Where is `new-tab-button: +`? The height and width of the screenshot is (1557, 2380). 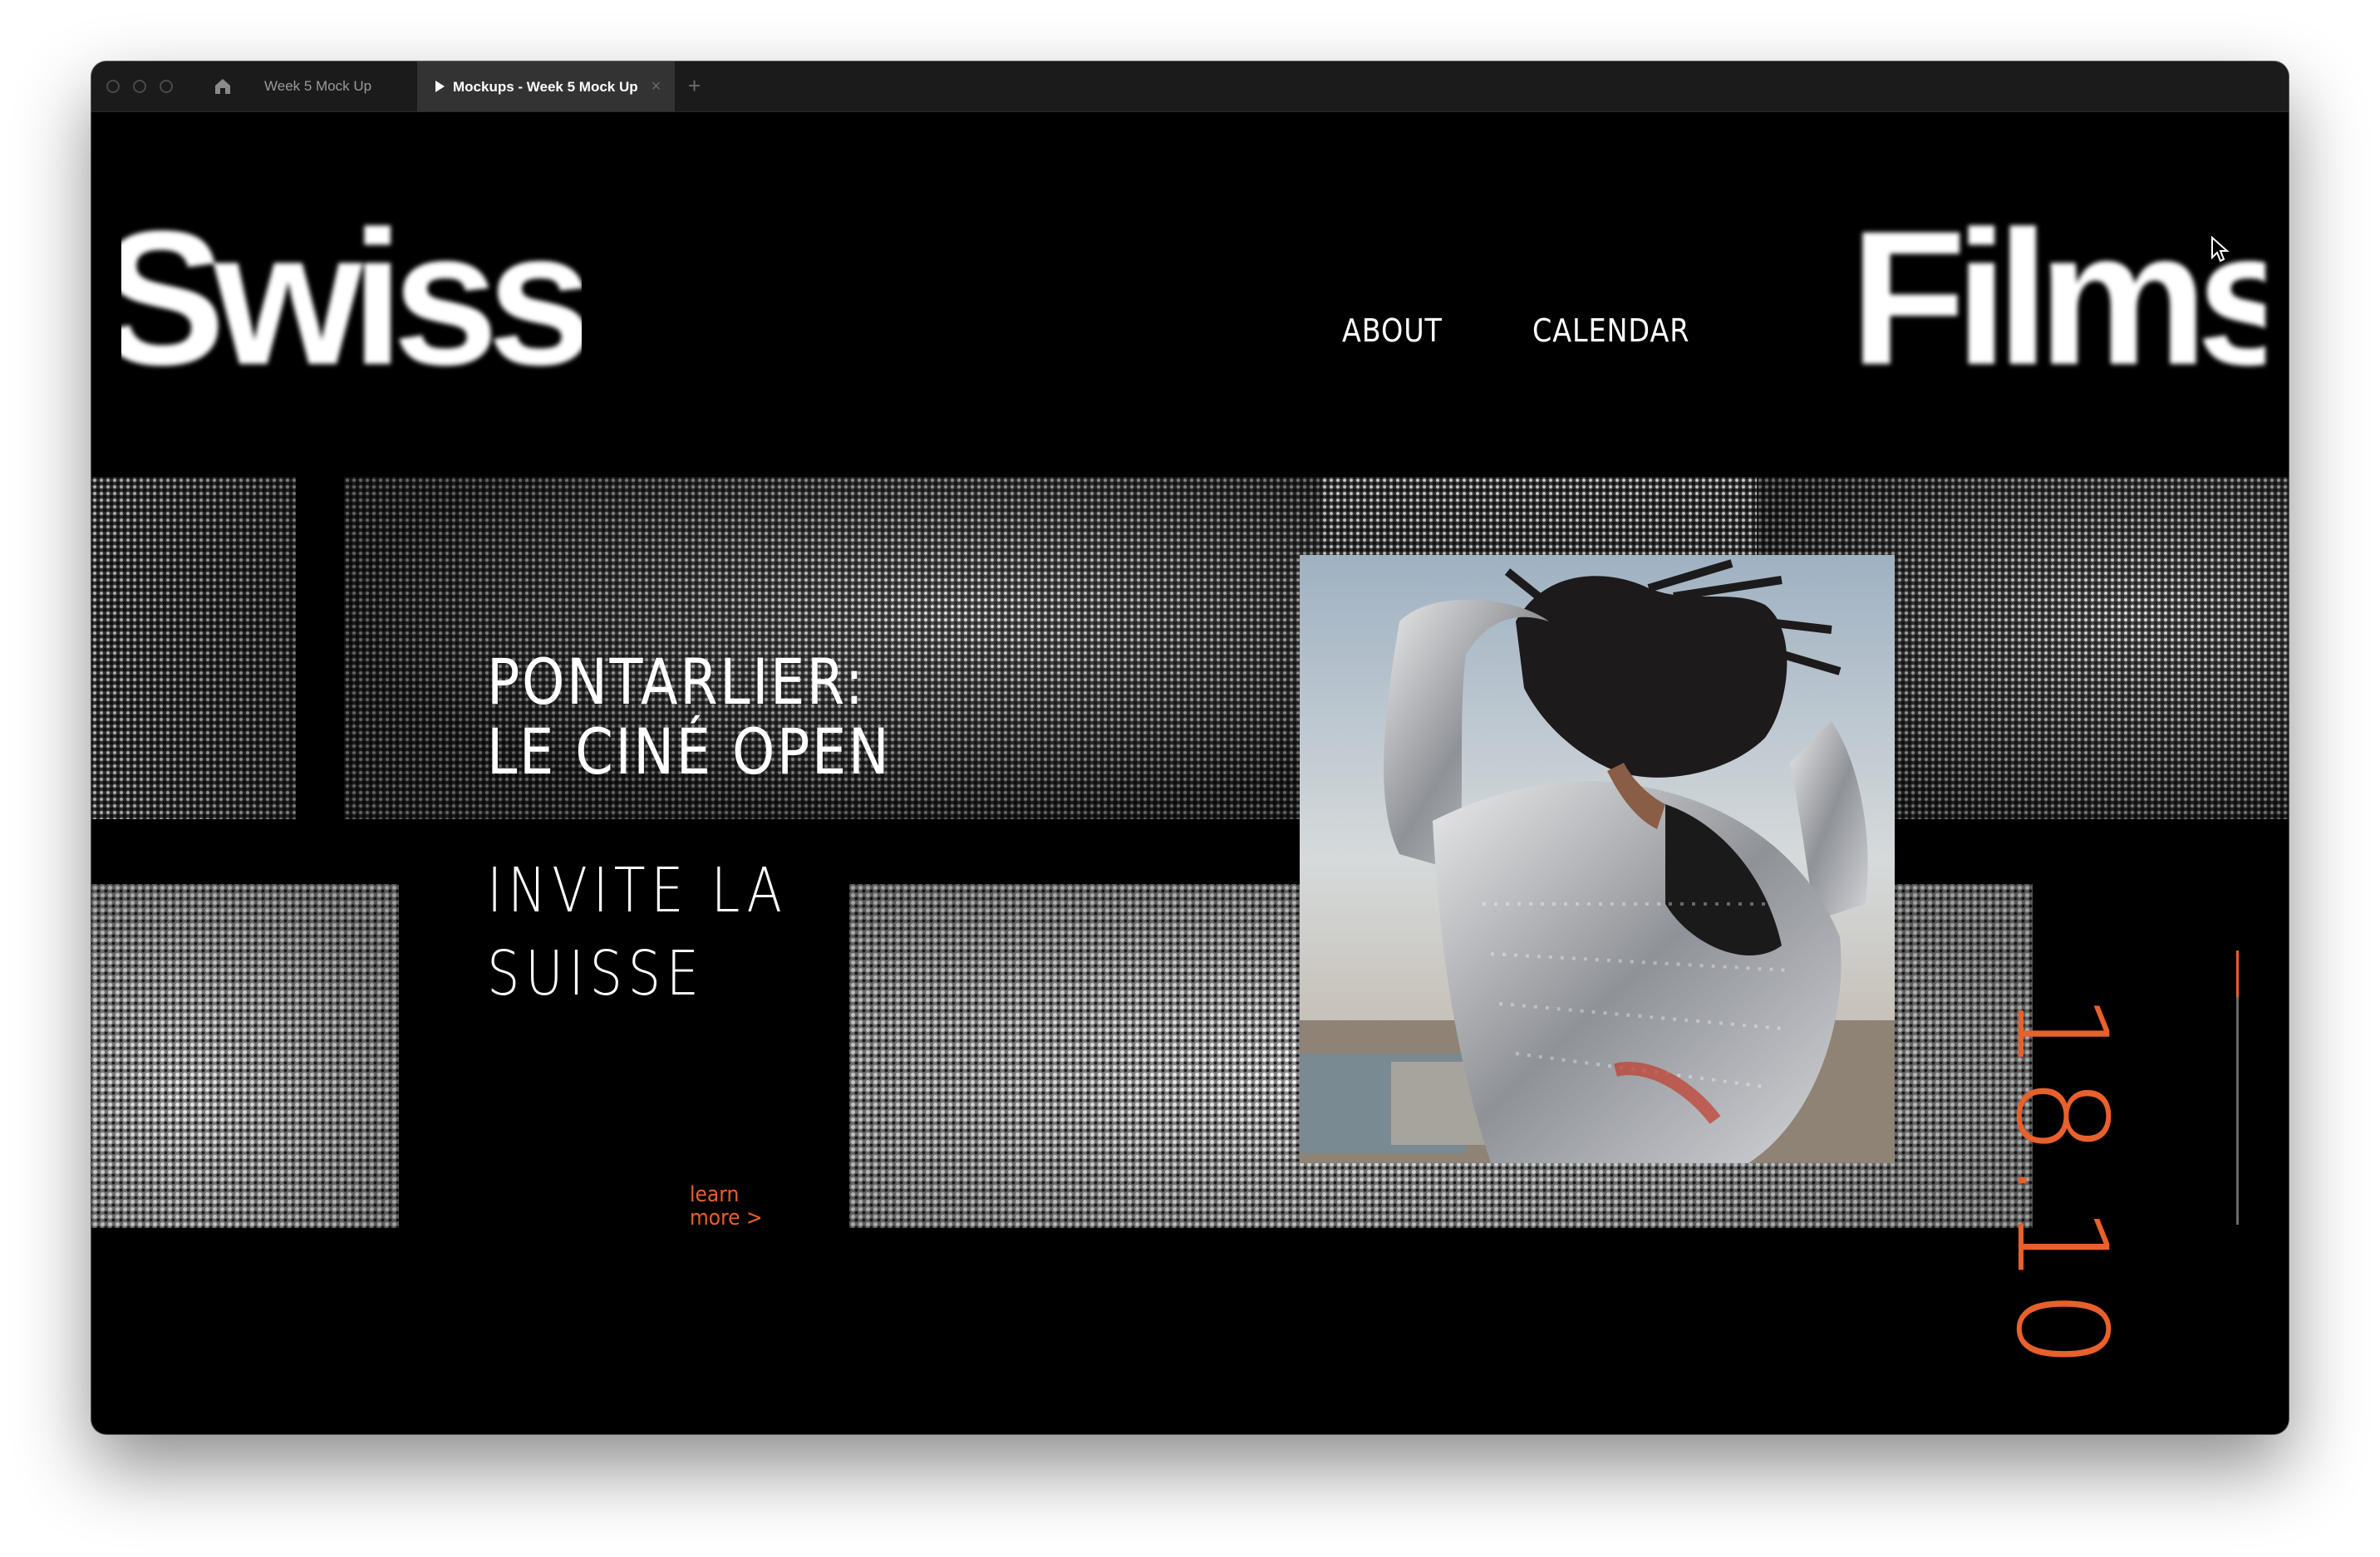 new-tab-button: + is located at coordinates (694, 86).